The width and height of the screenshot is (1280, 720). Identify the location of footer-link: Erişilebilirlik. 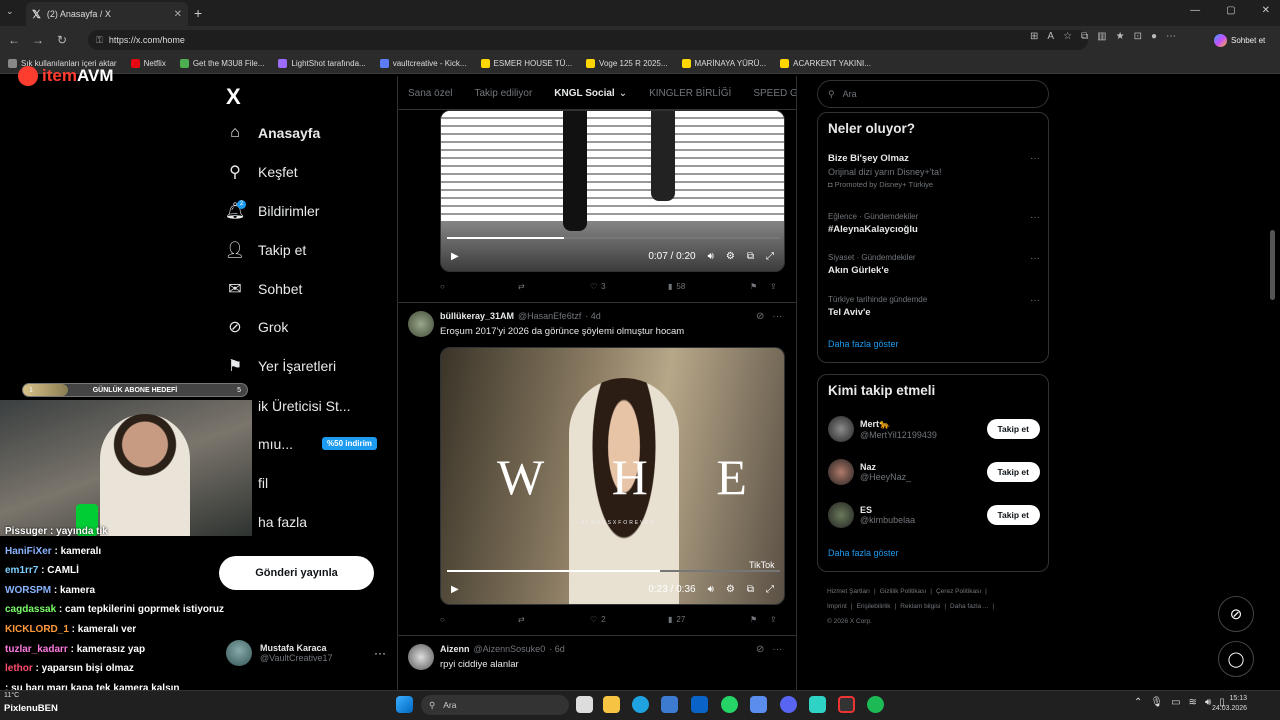
(874, 606).